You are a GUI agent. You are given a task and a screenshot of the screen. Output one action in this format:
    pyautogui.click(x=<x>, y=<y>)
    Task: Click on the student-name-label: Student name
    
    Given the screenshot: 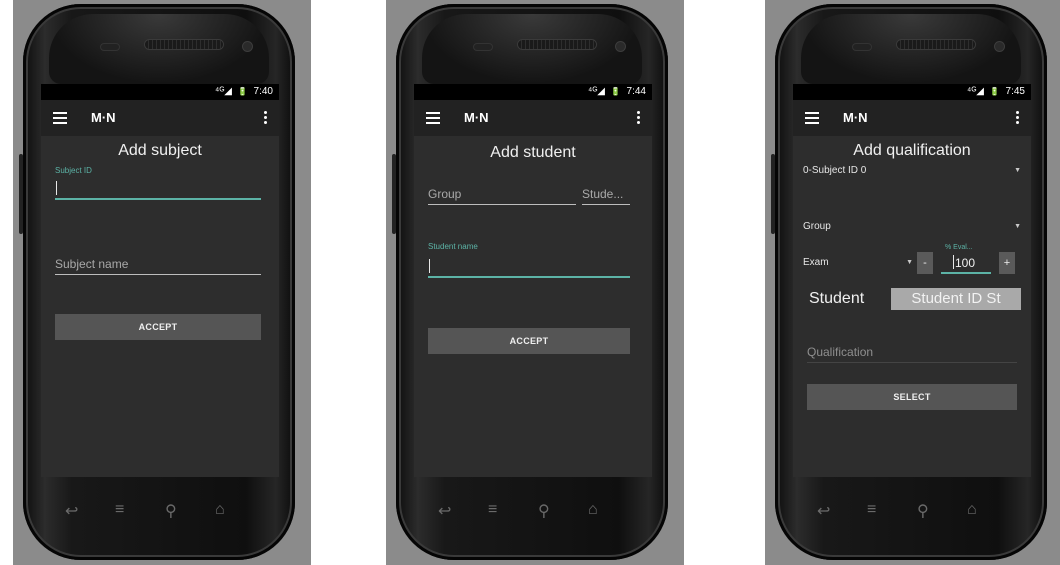 What is the action you would take?
    pyautogui.click(x=453, y=246)
    